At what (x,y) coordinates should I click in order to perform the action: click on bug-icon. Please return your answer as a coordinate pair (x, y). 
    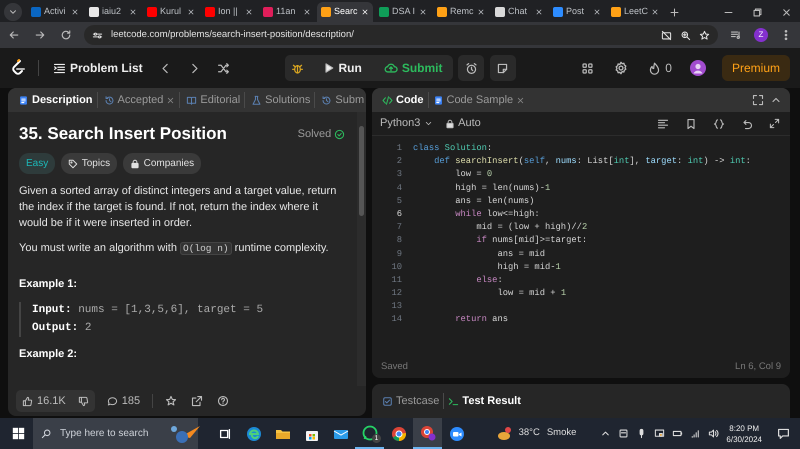
    Looking at the image, I should click on (297, 68).